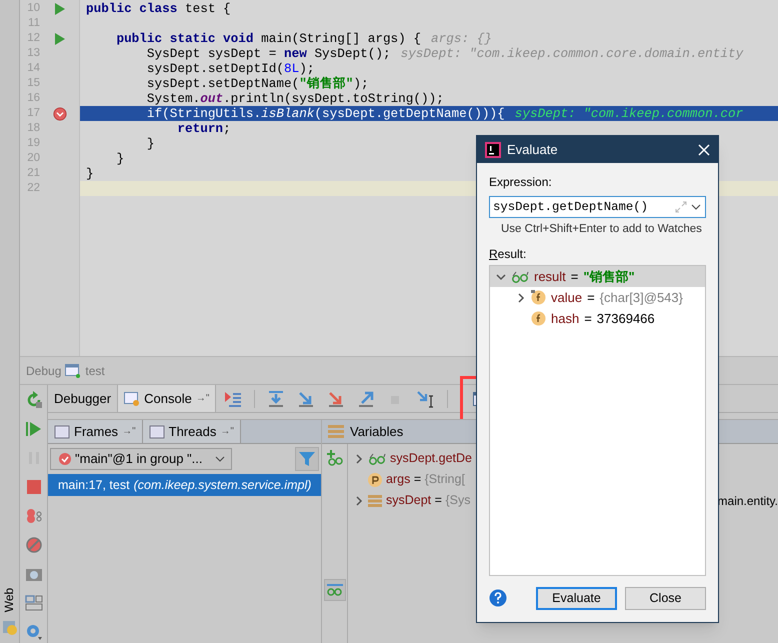 This screenshot has height=643, width=778. Describe the element at coordinates (572, 53) in the screenshot. I see `inline-value-hint: sysDept: "com.ikeep.common.core.domain.entity` at that location.